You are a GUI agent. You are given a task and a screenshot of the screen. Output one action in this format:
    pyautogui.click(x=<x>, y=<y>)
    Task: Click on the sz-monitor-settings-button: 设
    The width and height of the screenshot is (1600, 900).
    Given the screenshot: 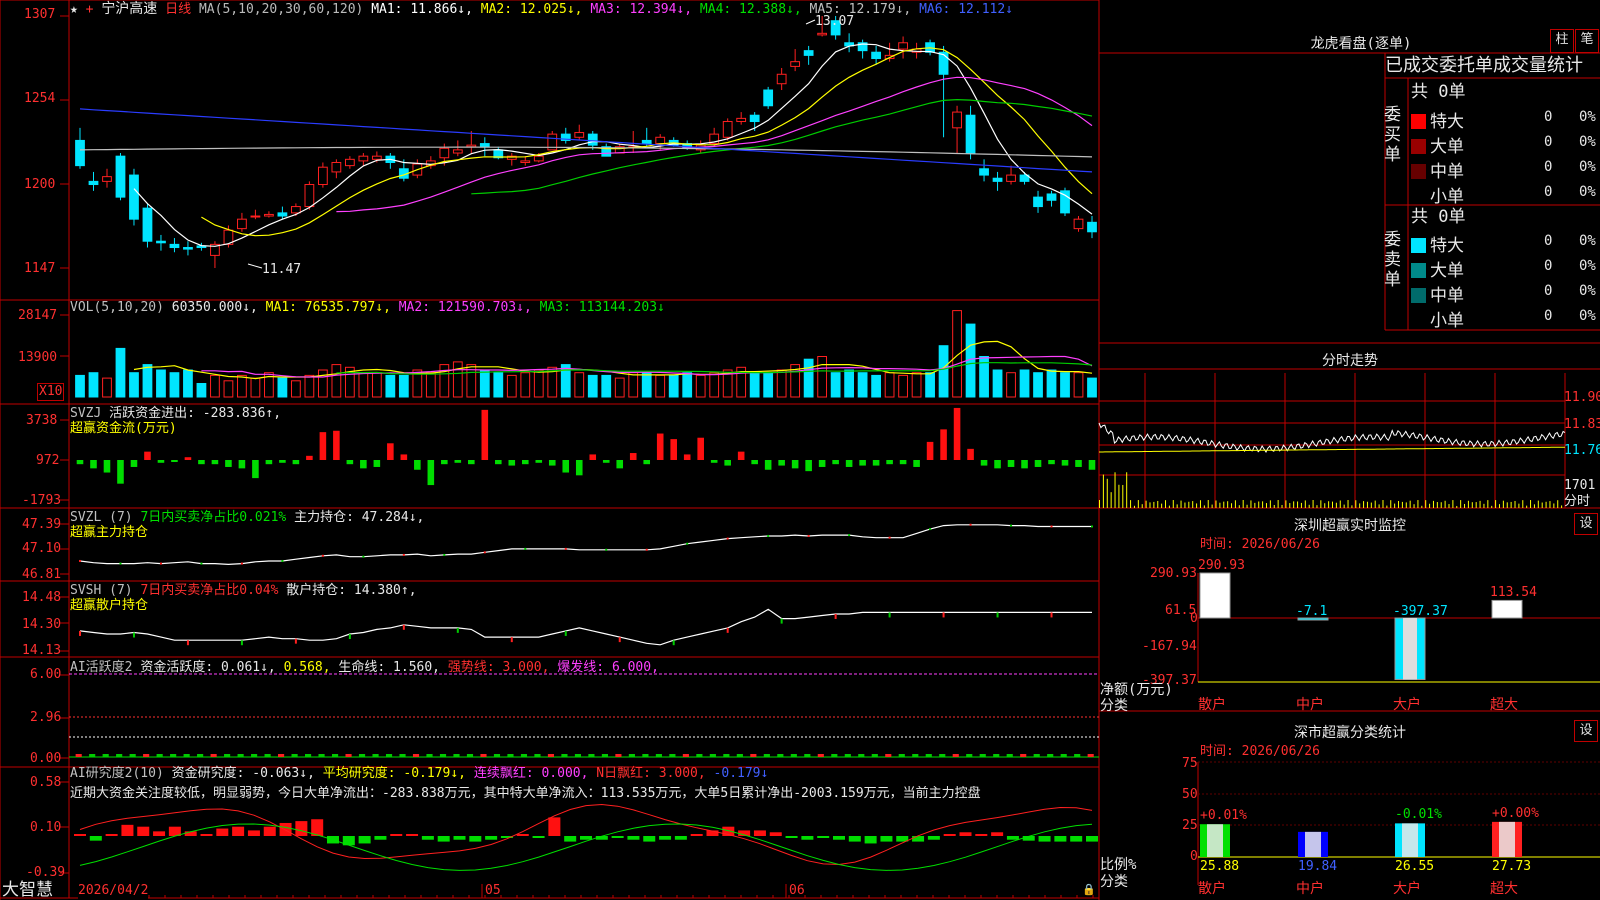 What is the action you would take?
    pyautogui.click(x=1586, y=524)
    